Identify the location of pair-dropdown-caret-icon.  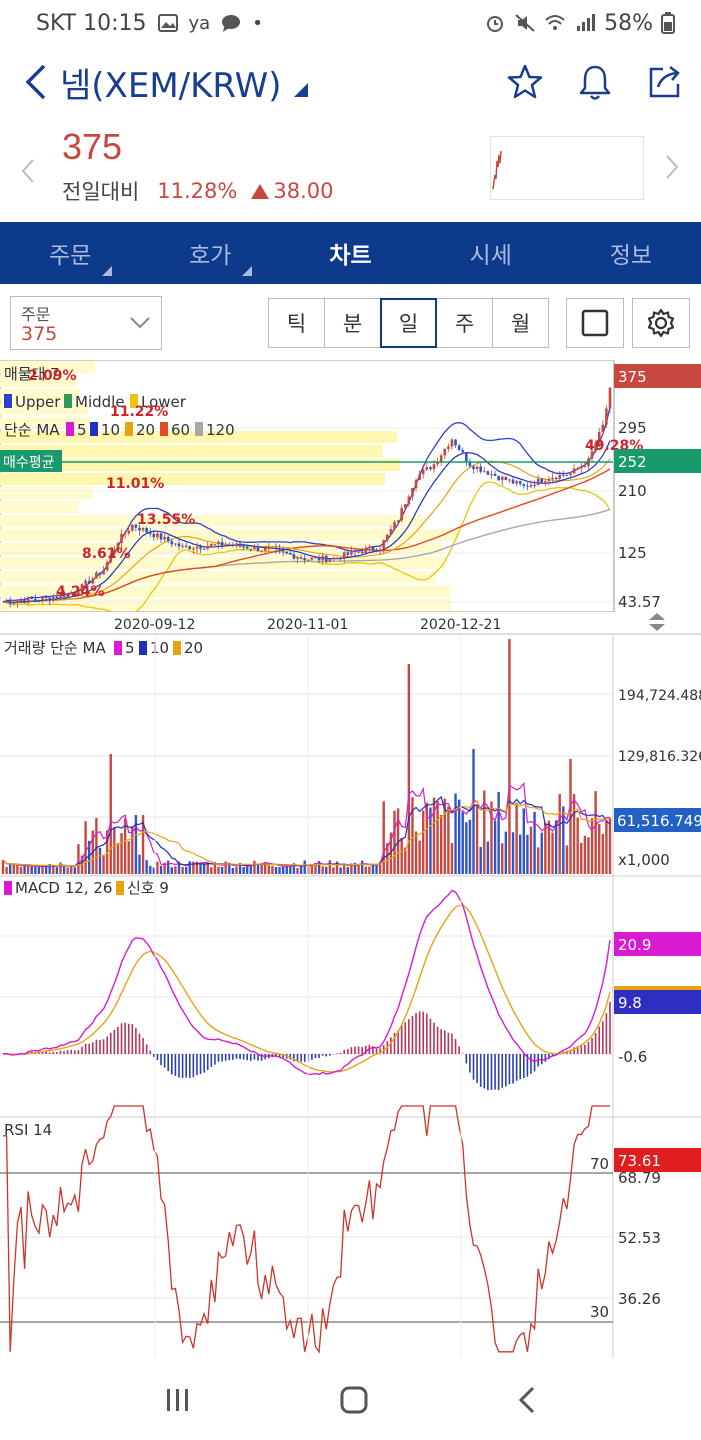
(300, 91).